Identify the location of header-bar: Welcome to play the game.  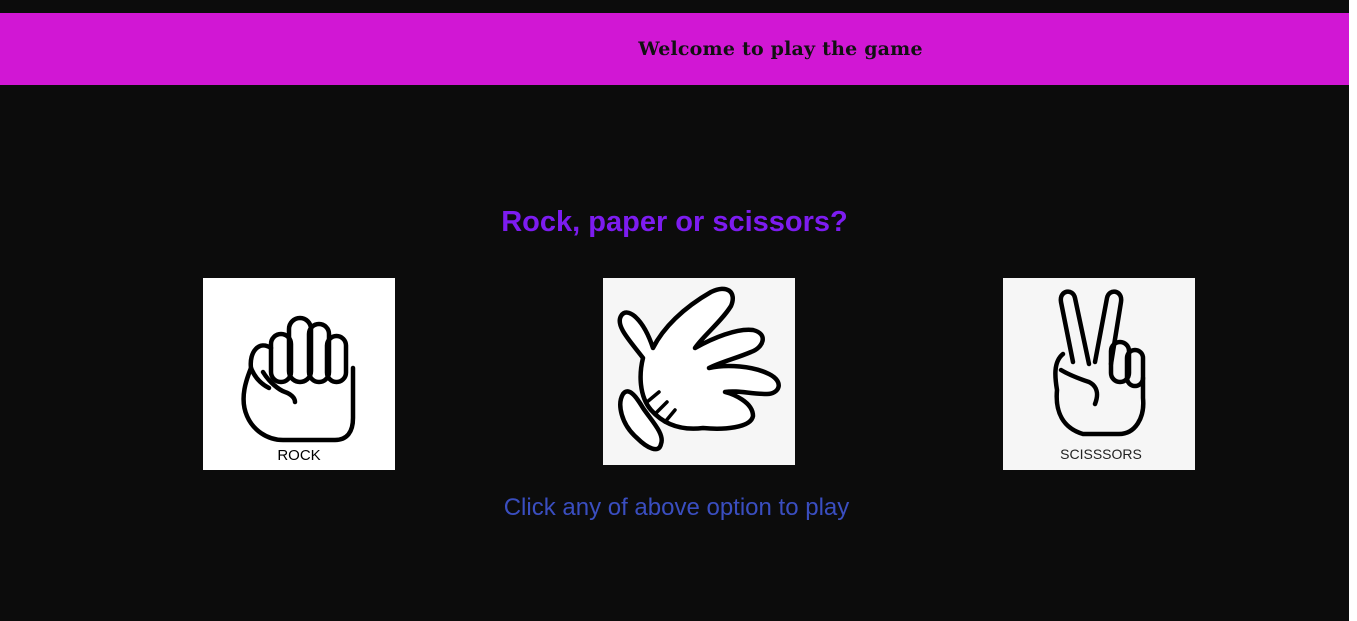
(674, 49).